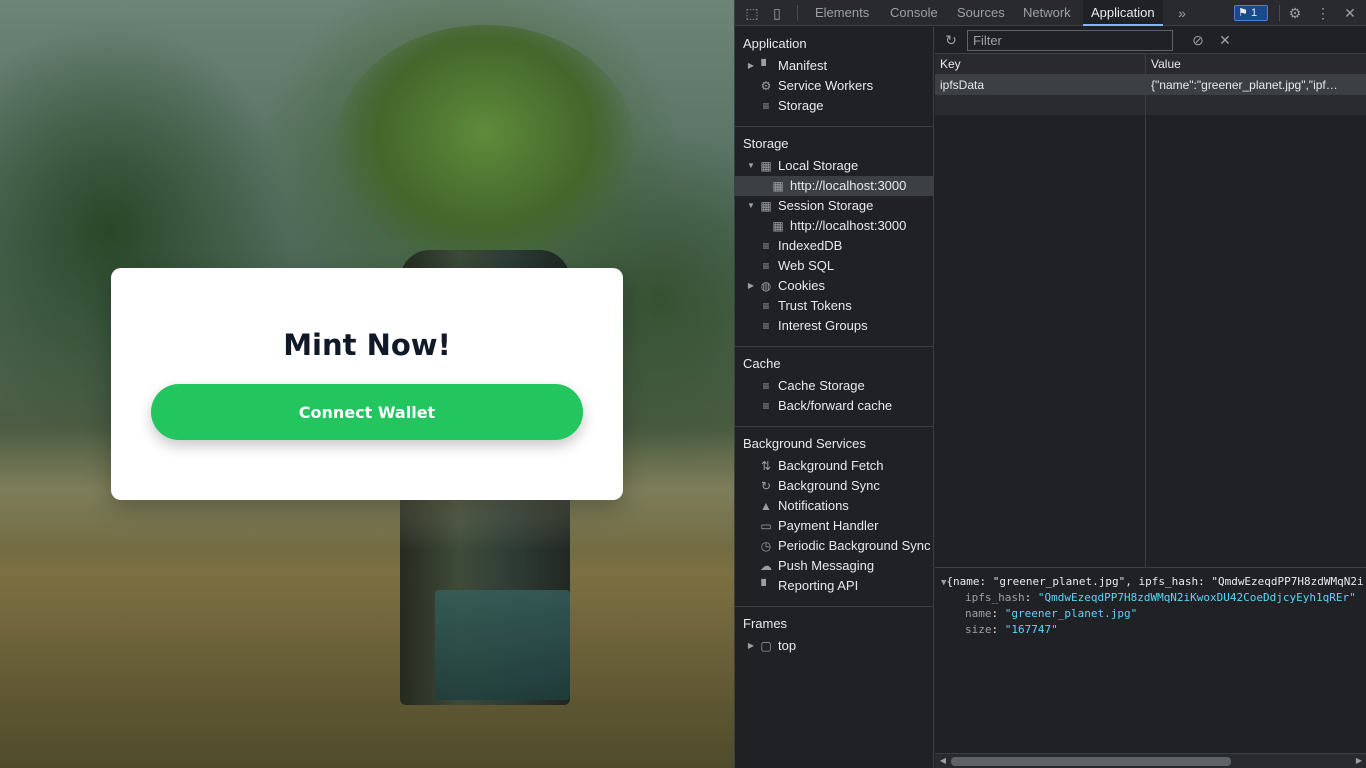 The image size is (1366, 768). What do you see at coordinates (803, 65) in the screenshot?
I see `sidebar-item-label: Manifest` at bounding box center [803, 65].